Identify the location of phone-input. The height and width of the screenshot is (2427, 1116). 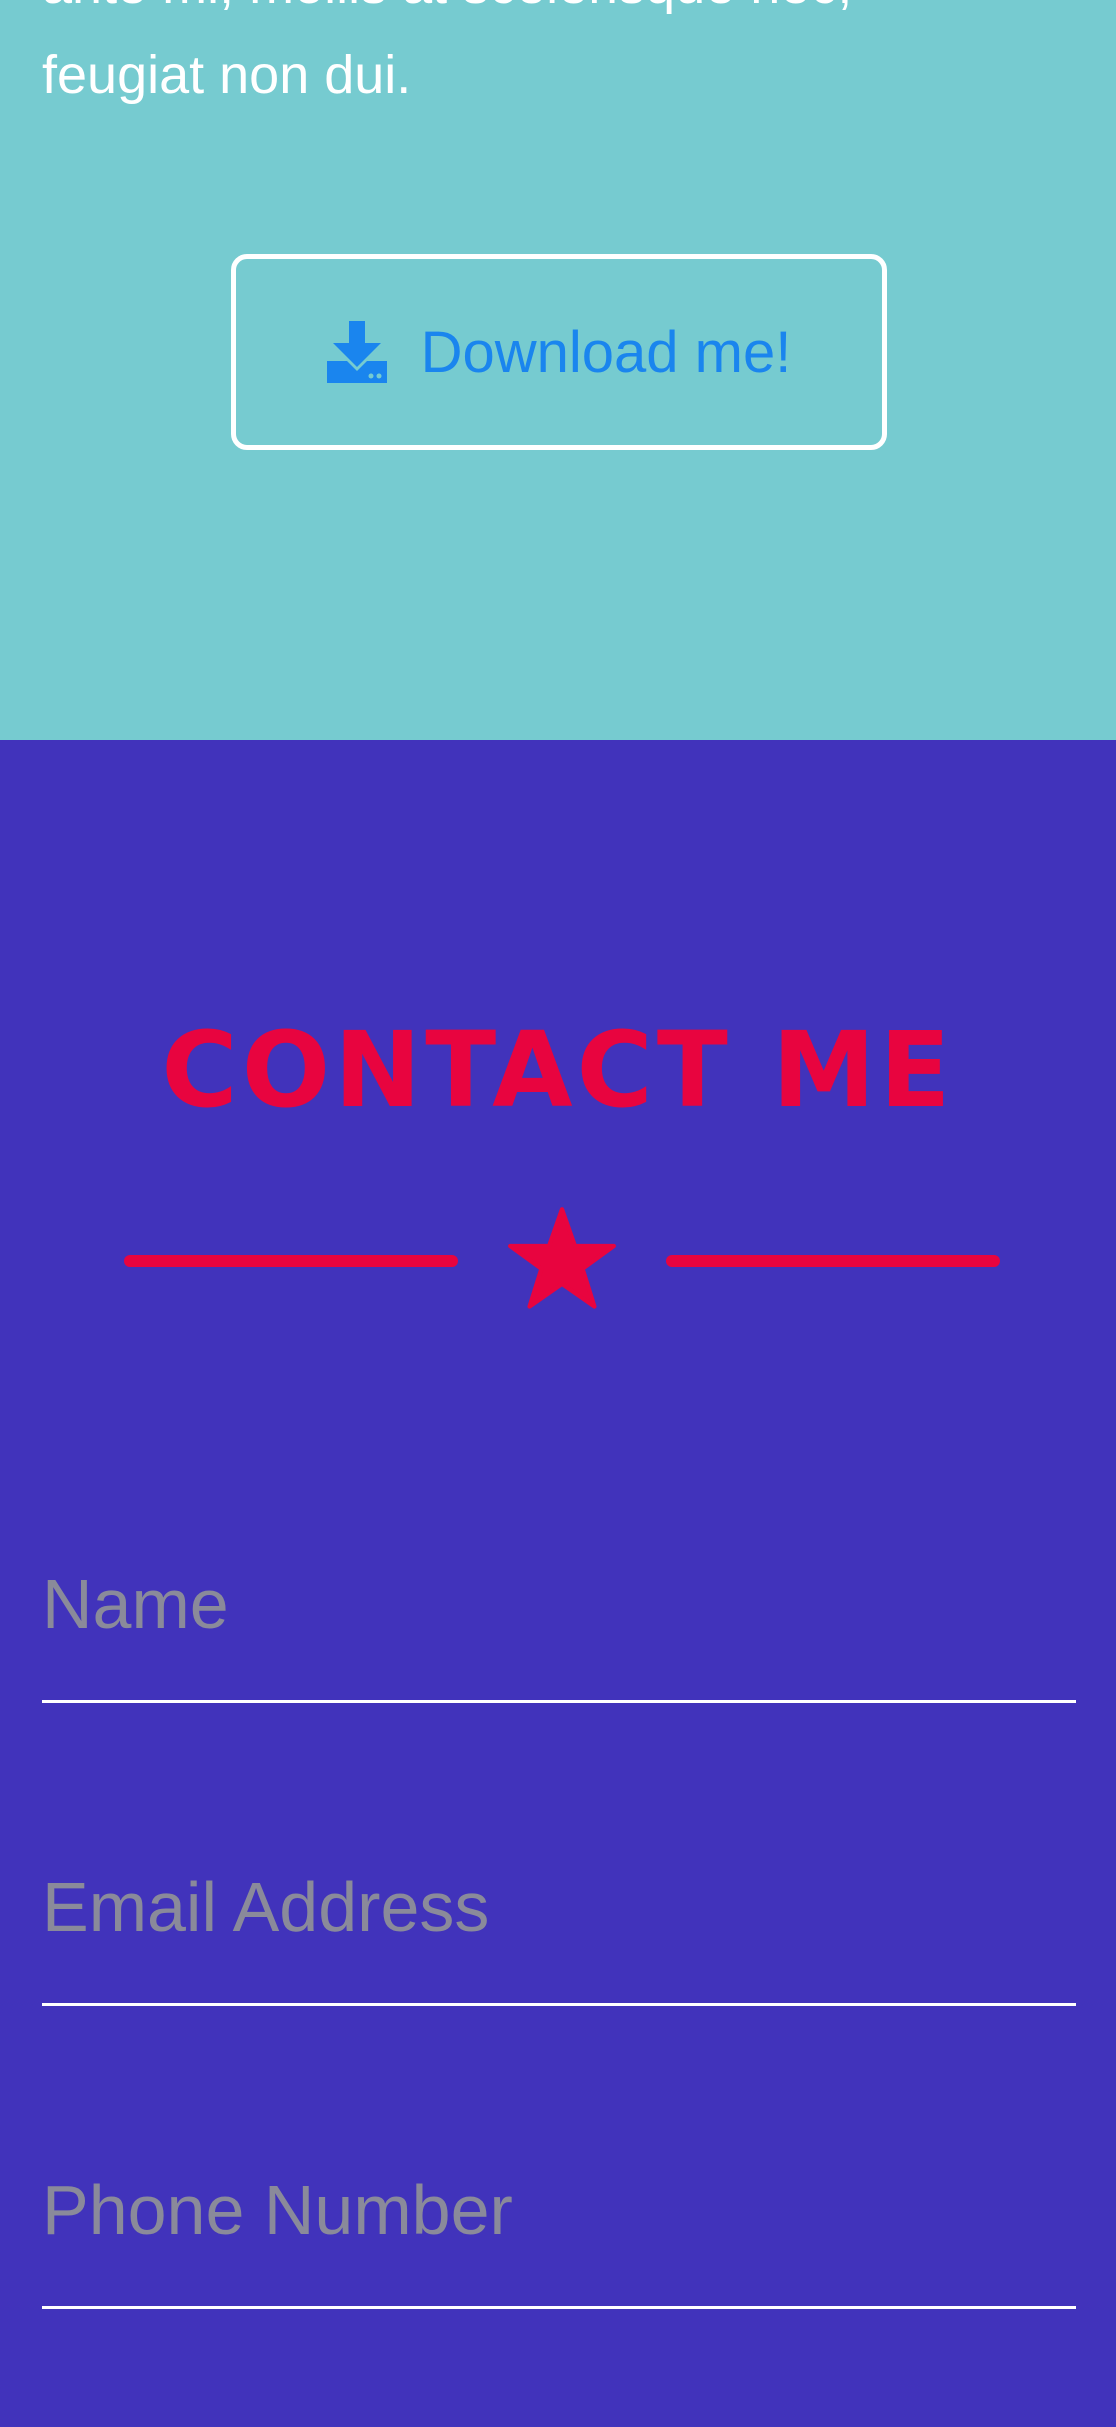
(559, 2226).